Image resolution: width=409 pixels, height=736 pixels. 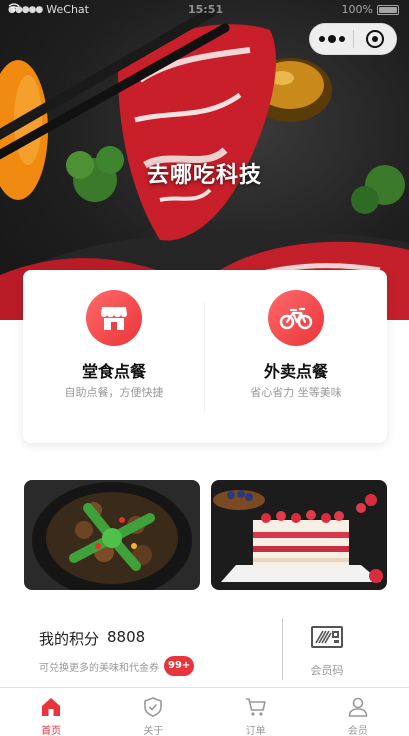 I want to click on tab-home: 首页, so click(x=51, y=712).